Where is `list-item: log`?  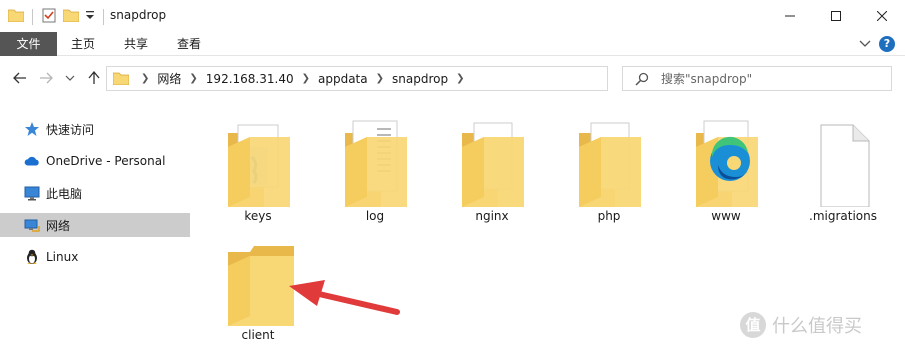 list-item: log is located at coordinates (375, 164).